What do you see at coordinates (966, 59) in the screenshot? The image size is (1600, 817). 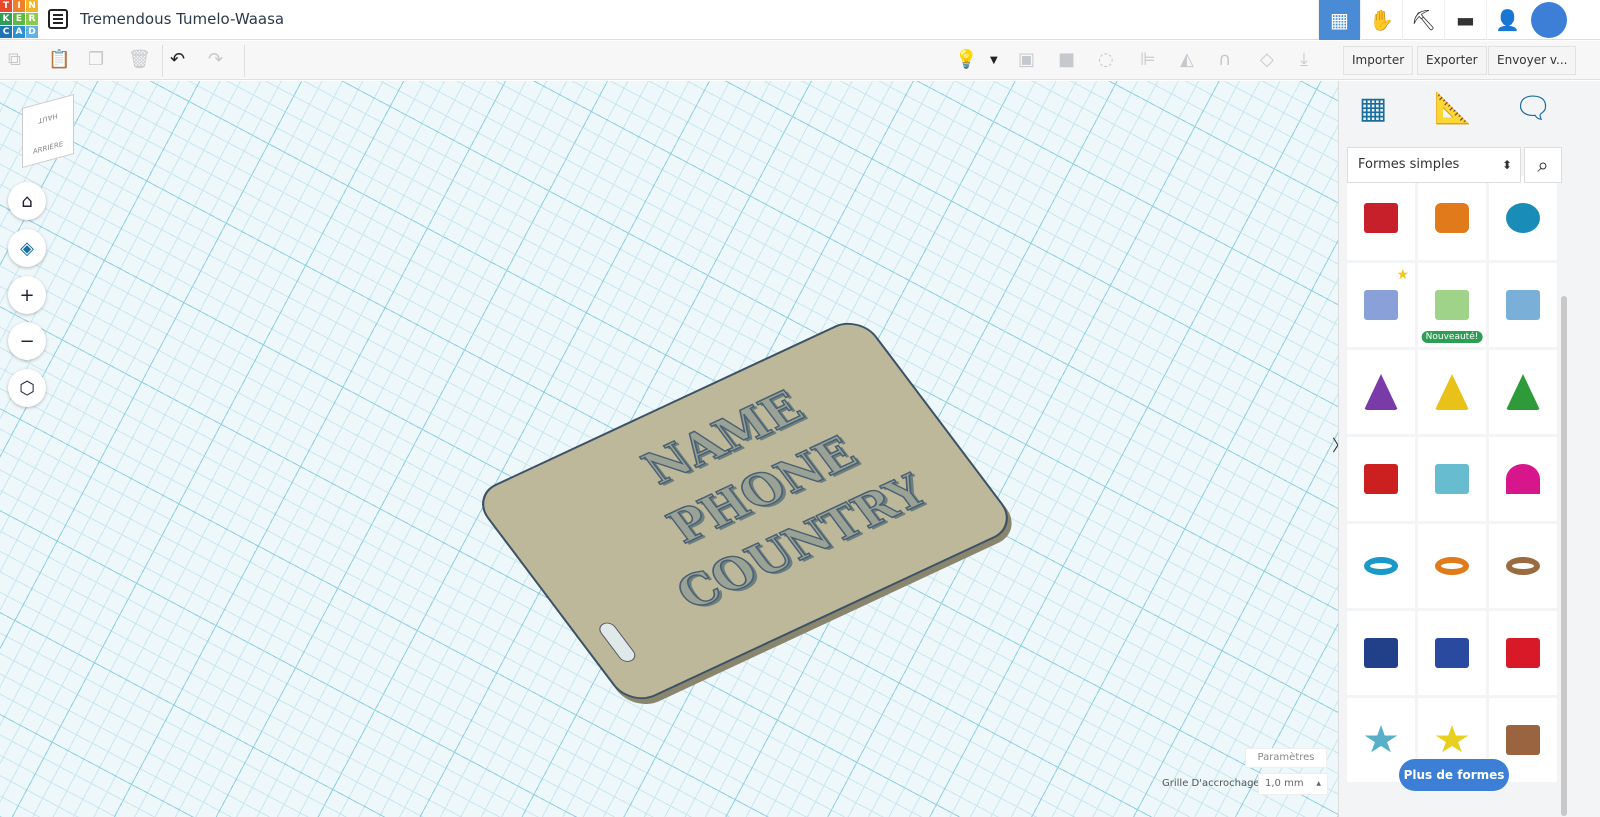 I see `light-bulb-icon: 💡` at bounding box center [966, 59].